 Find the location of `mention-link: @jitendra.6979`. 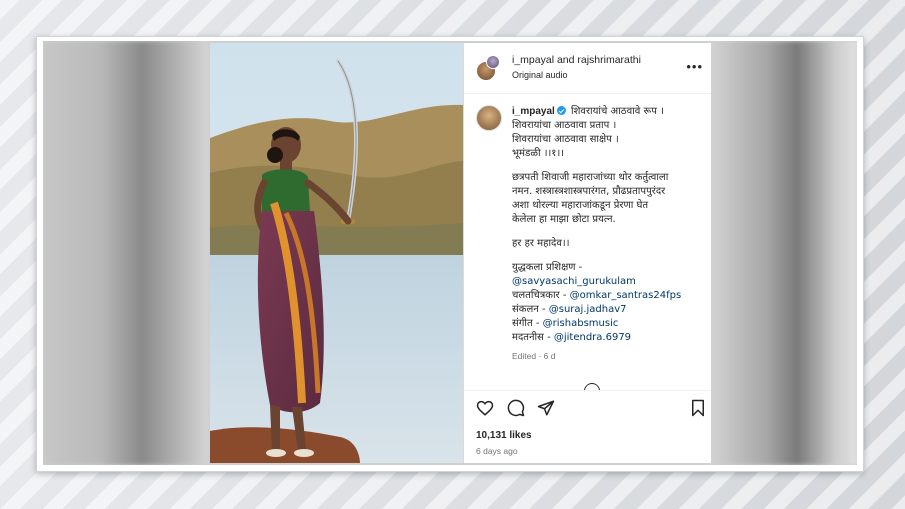

mention-link: @jitendra.6979 is located at coordinates (592, 337).